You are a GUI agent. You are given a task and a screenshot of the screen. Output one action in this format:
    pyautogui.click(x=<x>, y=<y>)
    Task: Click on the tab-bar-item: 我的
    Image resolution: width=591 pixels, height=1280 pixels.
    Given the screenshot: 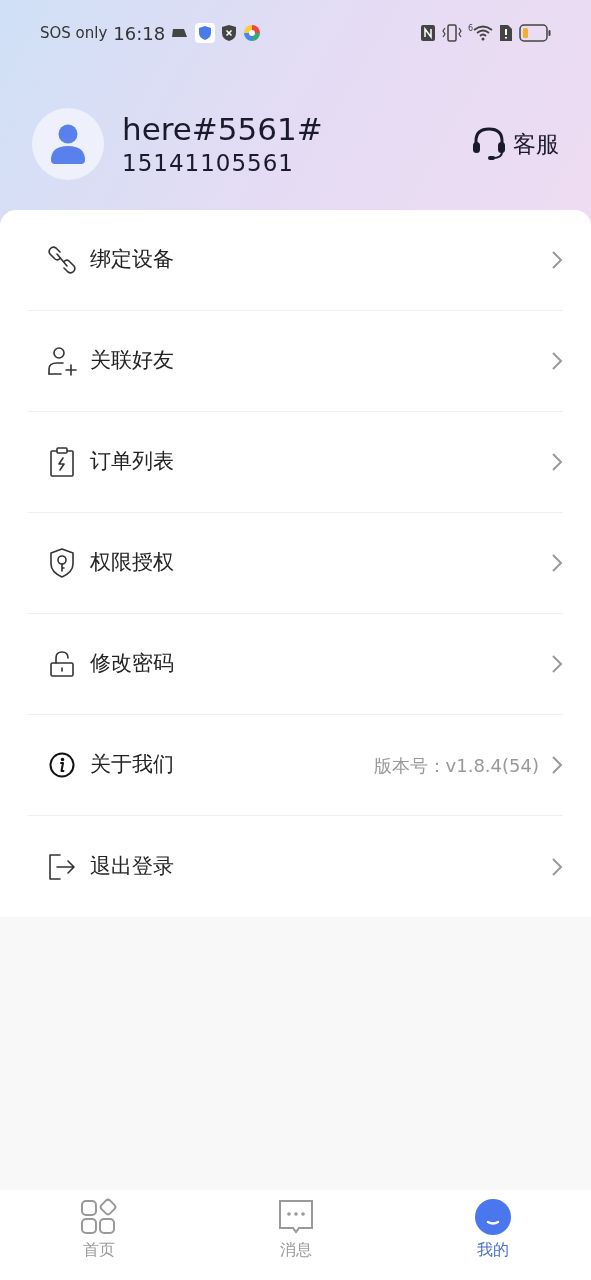 What is the action you would take?
    pyautogui.click(x=492, y=1235)
    